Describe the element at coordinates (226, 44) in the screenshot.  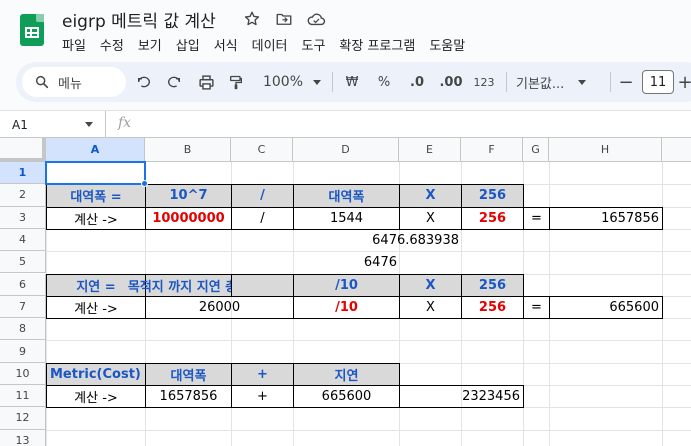
I see `menu-format: 서식` at that location.